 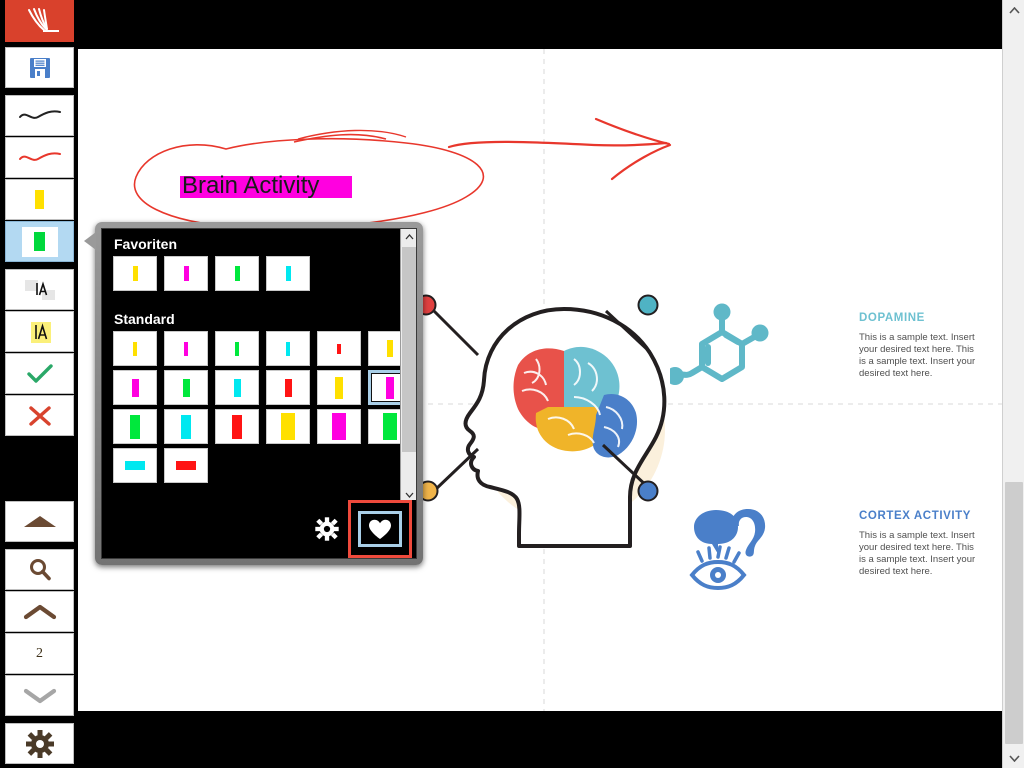 I want to click on yellow-marker-icon, so click(x=39, y=199).